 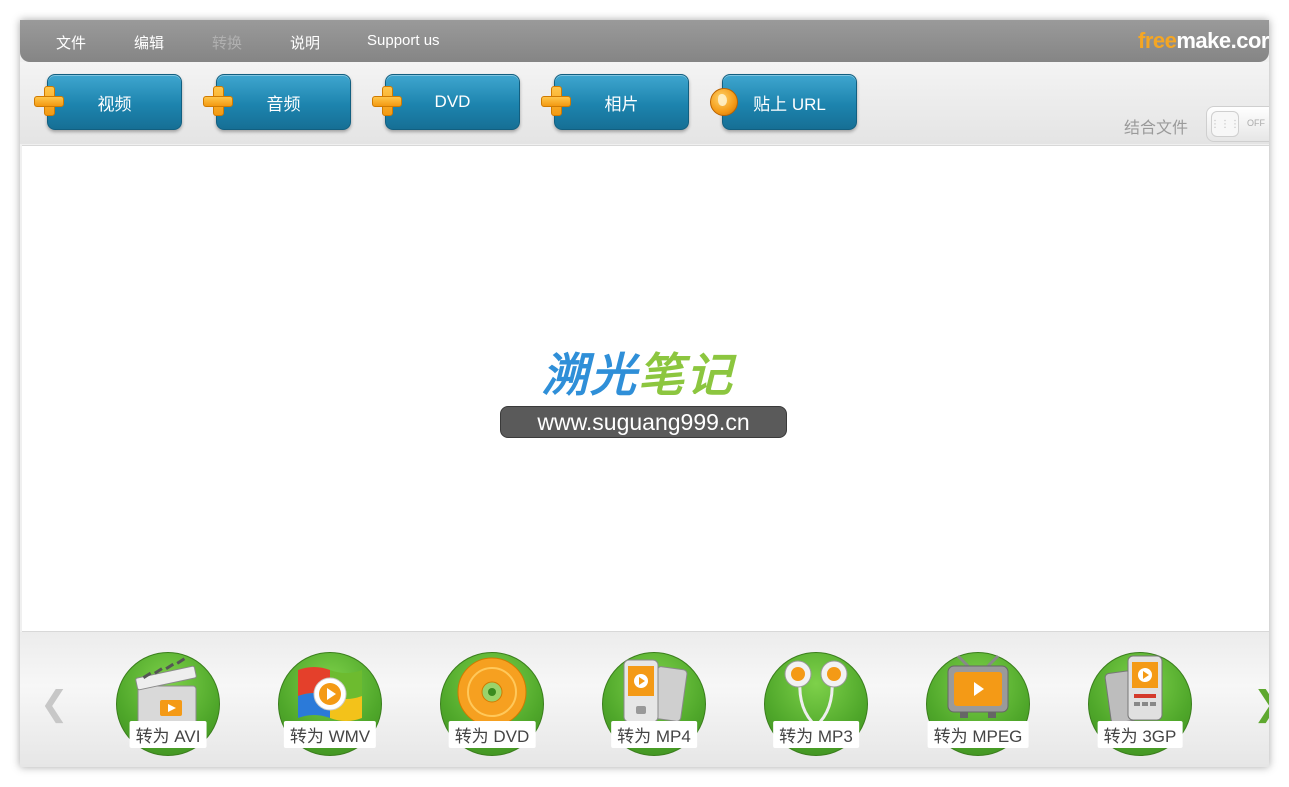 I want to click on menu-help: 说明, so click(x=305, y=42).